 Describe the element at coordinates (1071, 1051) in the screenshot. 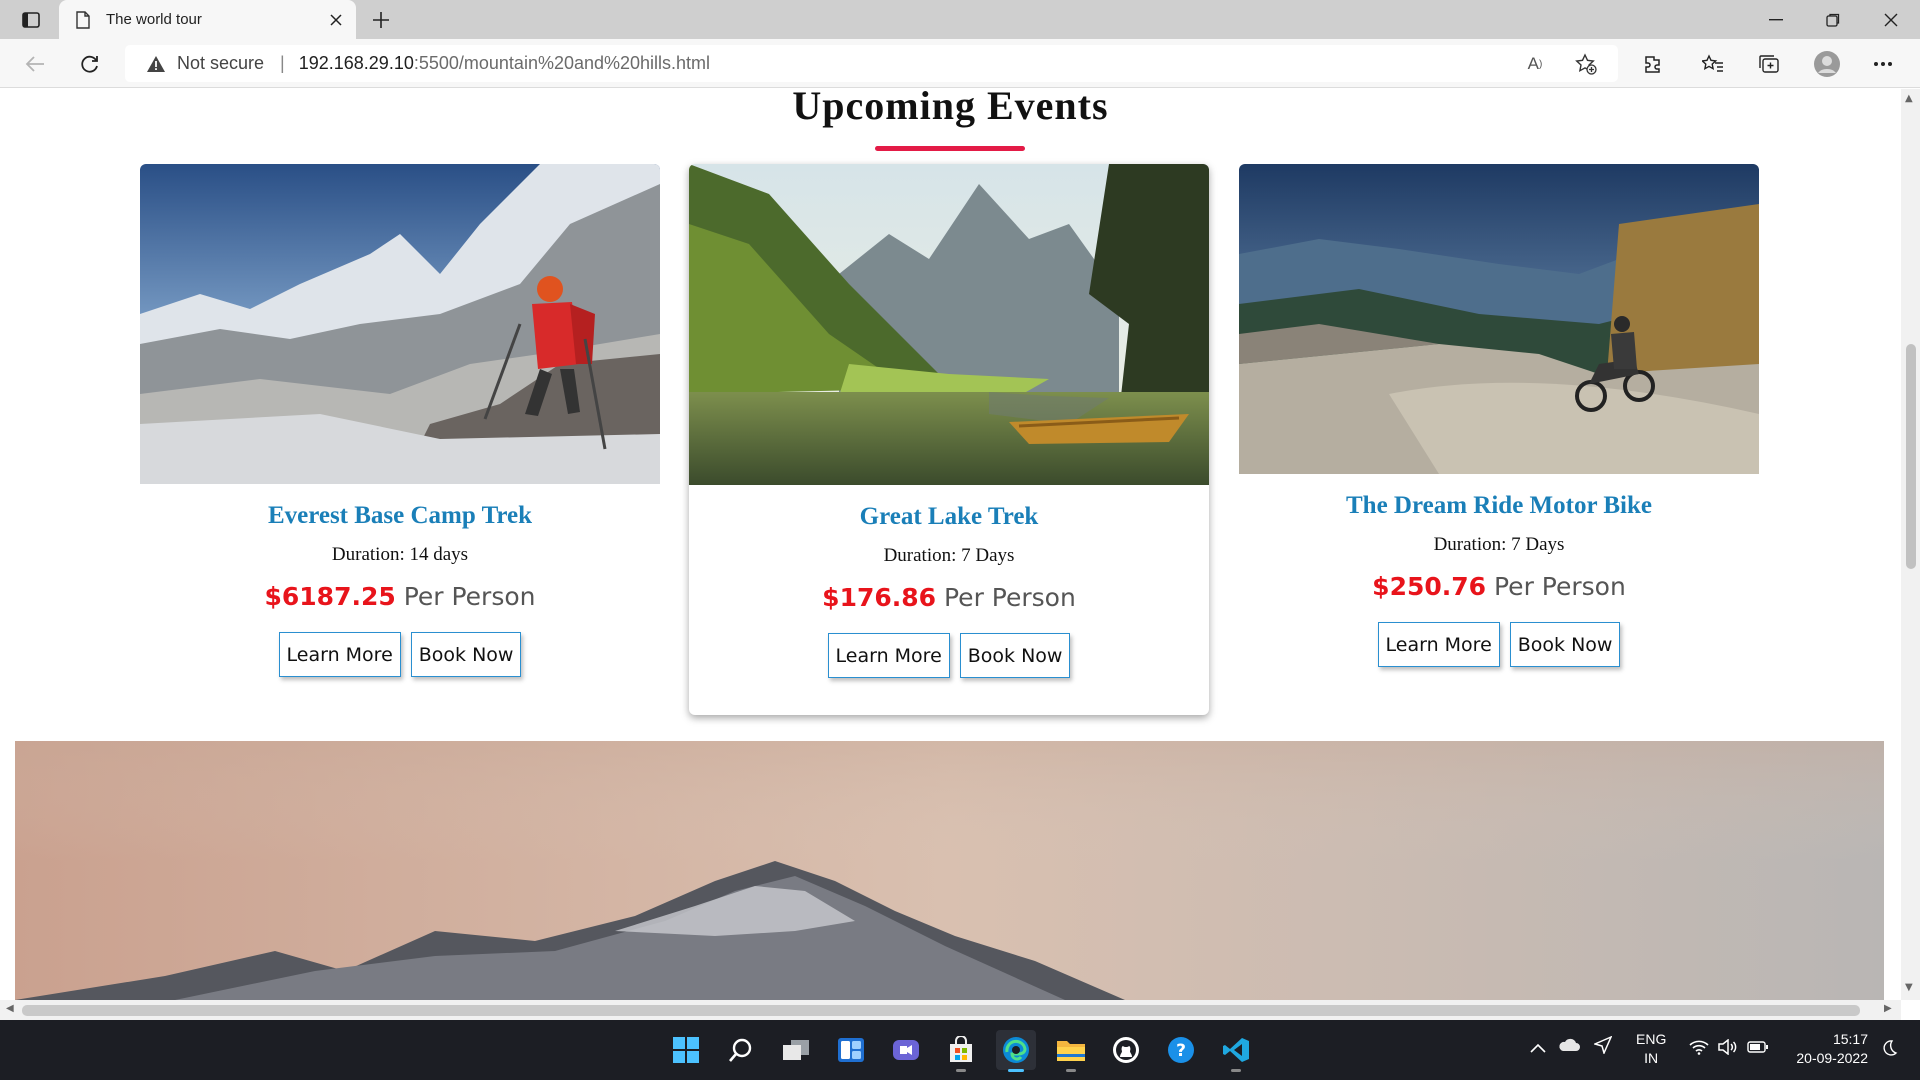

I see `file-explorer-icon` at that location.